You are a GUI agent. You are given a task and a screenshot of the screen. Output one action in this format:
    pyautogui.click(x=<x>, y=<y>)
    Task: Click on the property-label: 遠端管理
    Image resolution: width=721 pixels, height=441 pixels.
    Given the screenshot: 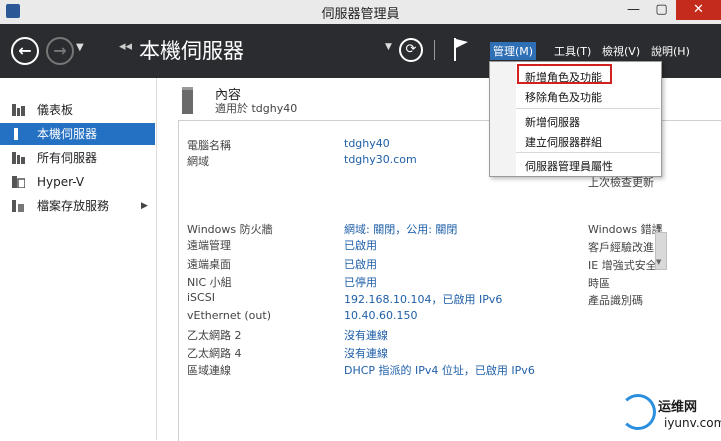 What is the action you would take?
    pyautogui.click(x=209, y=245)
    